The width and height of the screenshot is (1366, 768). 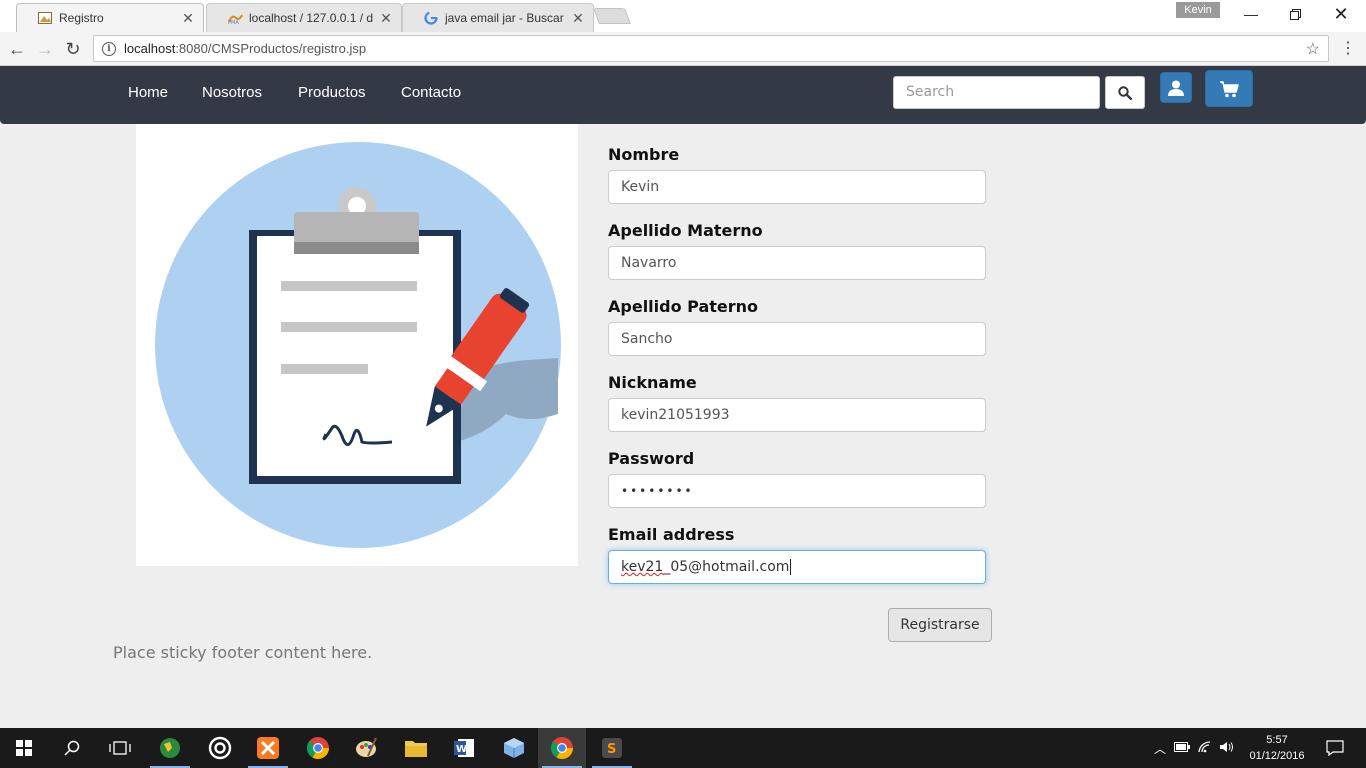 What do you see at coordinates (1160, 748) in the screenshot?
I see `chevron-up-icon: ︿` at bounding box center [1160, 748].